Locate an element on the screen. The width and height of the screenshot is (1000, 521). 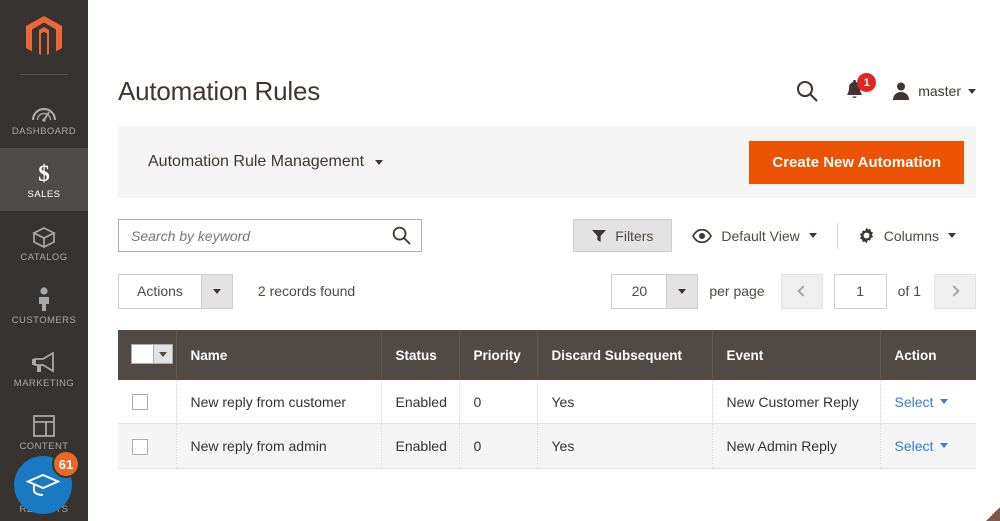
actions-dropdown: Actions is located at coordinates (175, 291).